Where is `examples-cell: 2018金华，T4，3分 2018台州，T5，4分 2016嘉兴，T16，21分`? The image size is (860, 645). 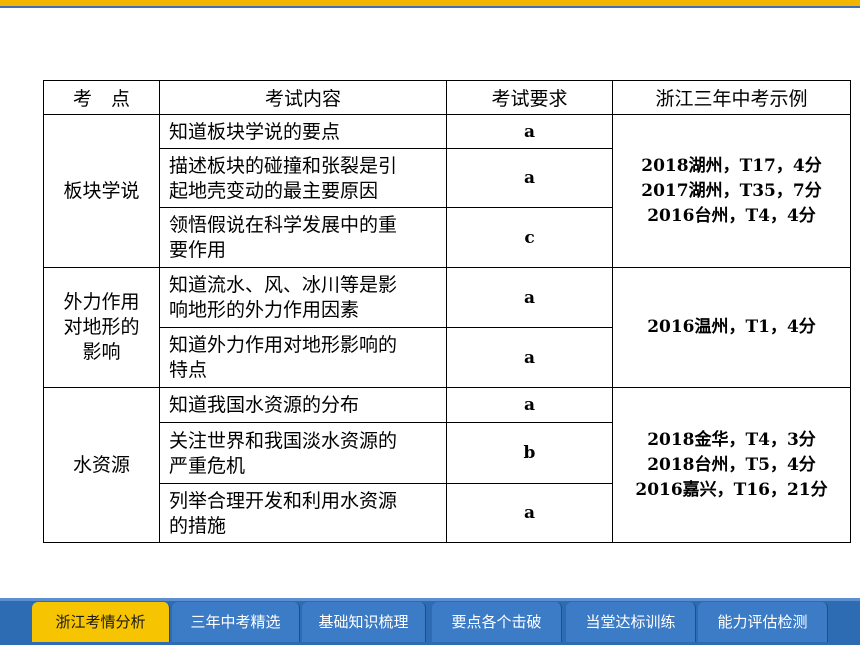 examples-cell: 2018金华，T4，3分 2018台州，T5，4分 2016嘉兴，T16，21分 is located at coordinates (731, 465).